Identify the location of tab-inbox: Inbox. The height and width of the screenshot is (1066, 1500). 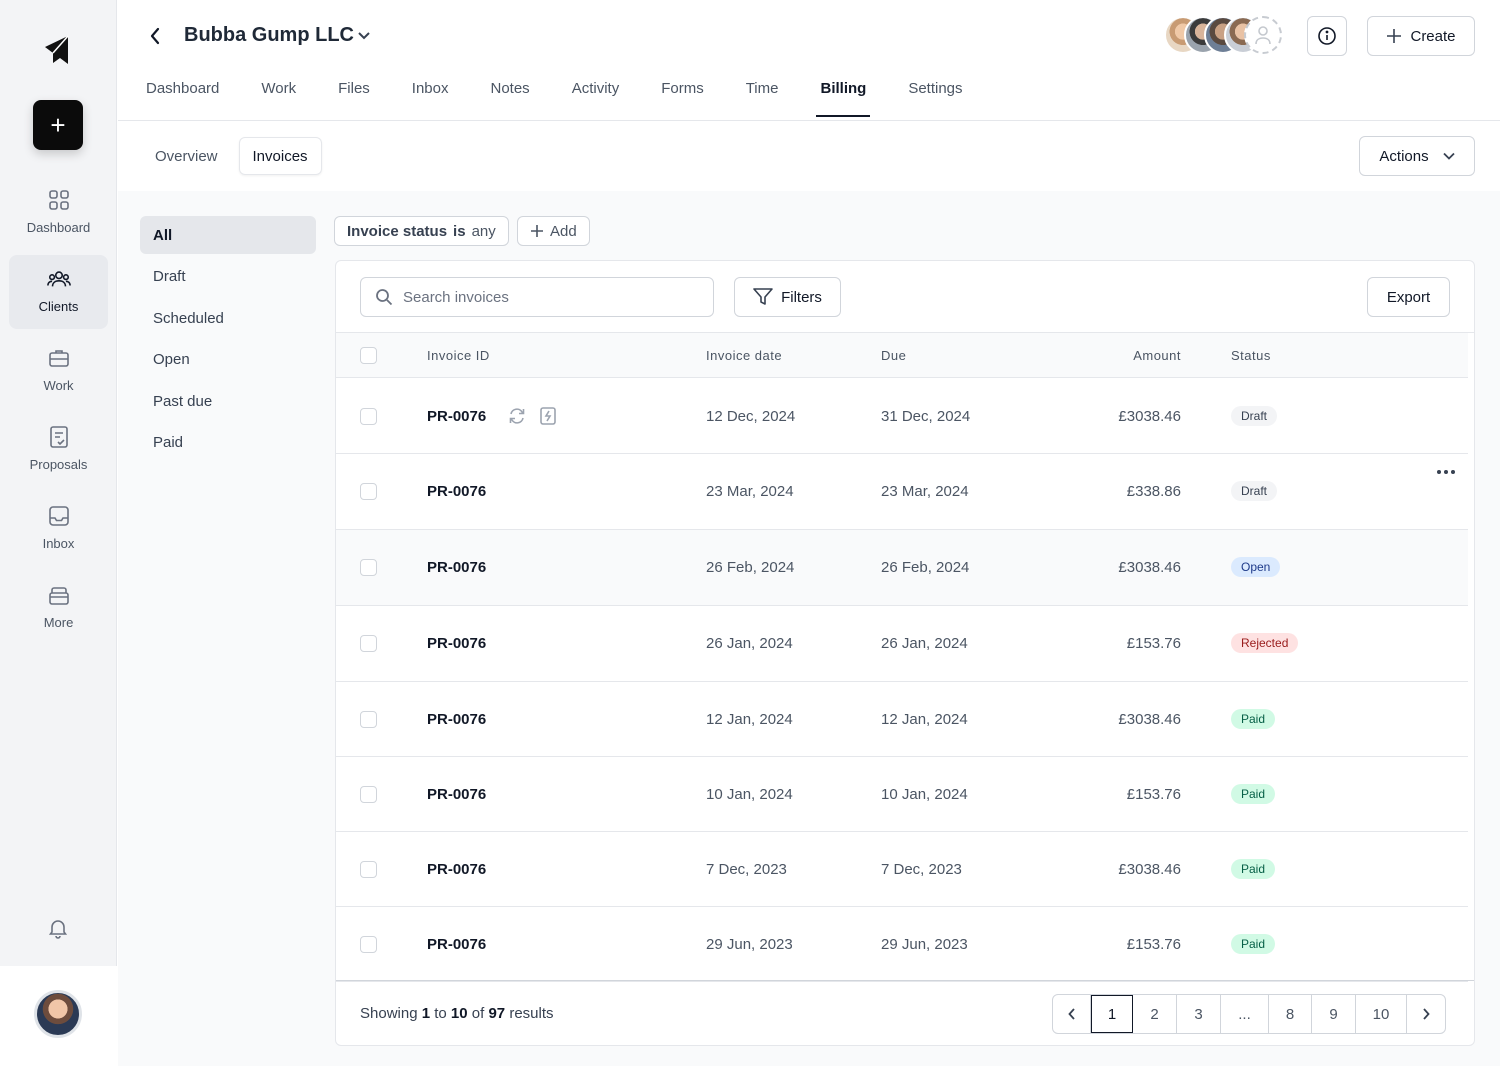
(430, 98).